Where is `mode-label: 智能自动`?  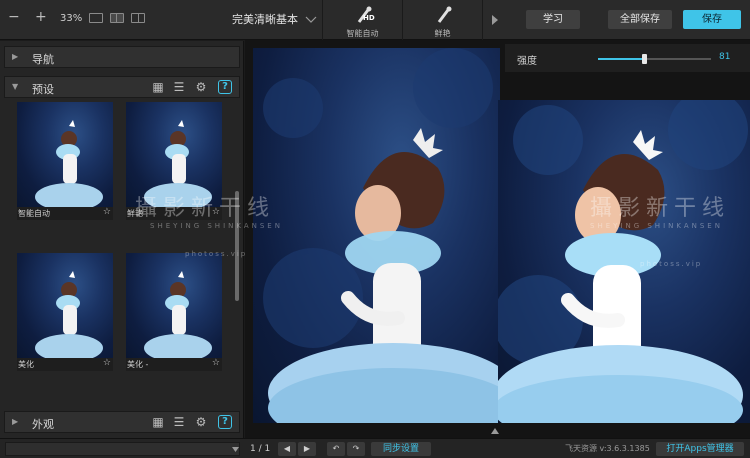
mode-label: 智能自动 is located at coordinates (362, 33).